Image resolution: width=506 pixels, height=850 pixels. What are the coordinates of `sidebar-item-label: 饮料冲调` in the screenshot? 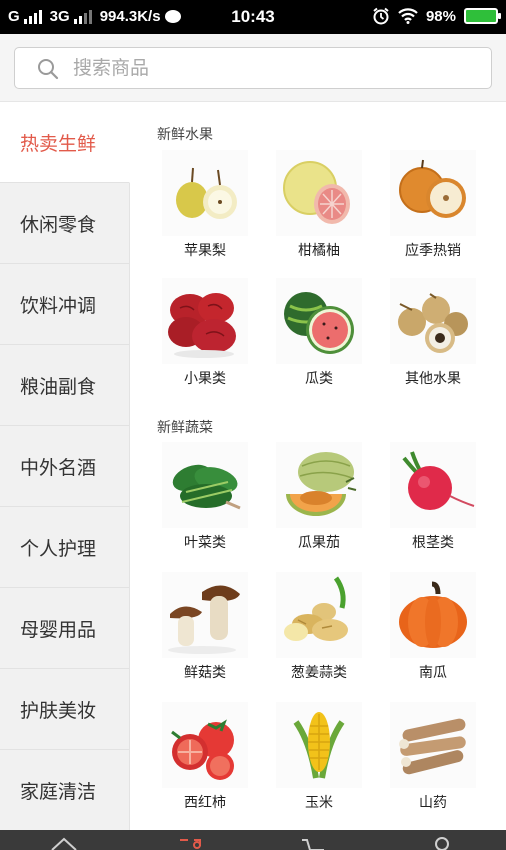 It's located at (58, 305).